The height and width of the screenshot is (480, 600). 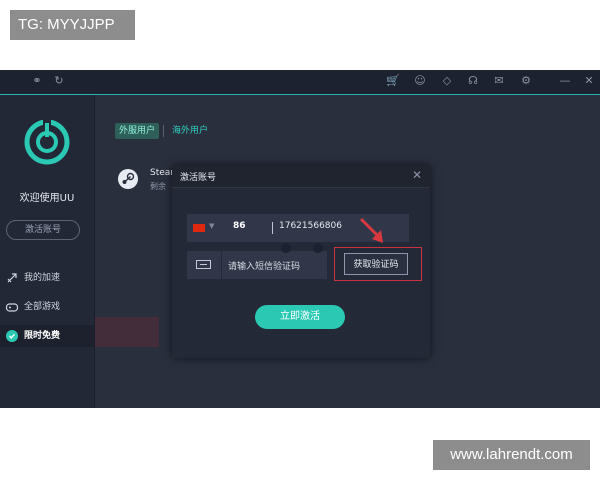 I want to click on link-icon: ⚭, so click(x=37, y=81).